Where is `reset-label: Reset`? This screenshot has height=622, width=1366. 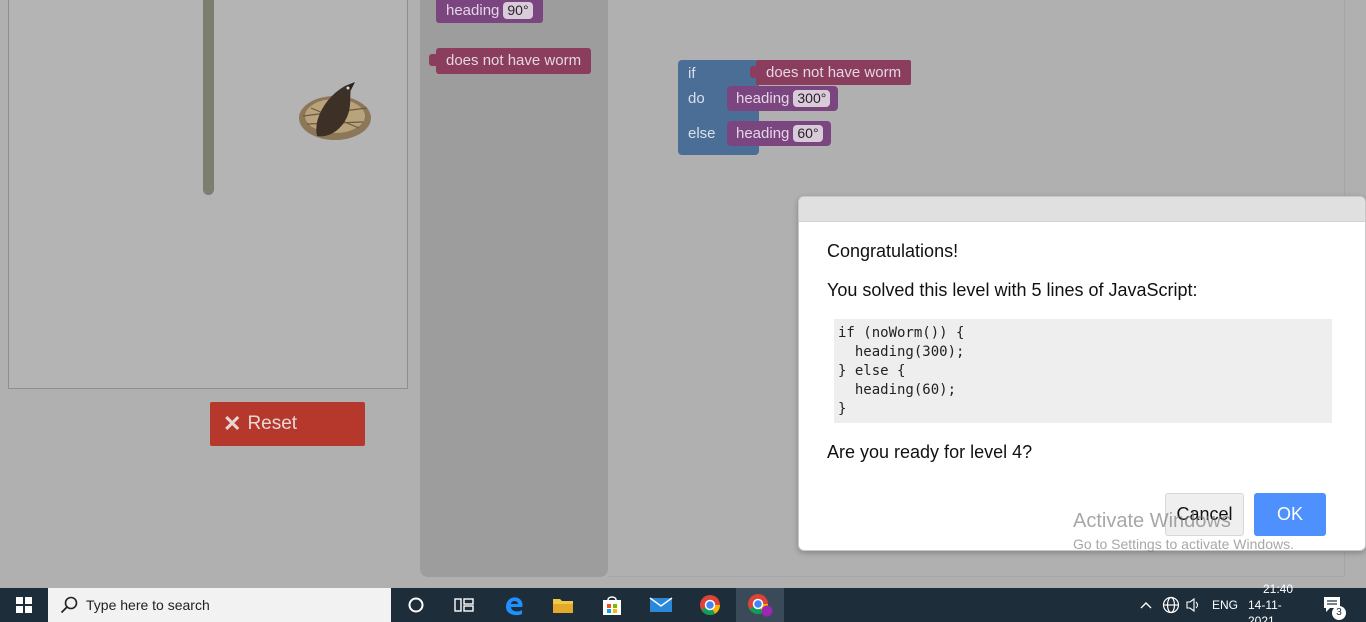 reset-label: Reset is located at coordinates (272, 423).